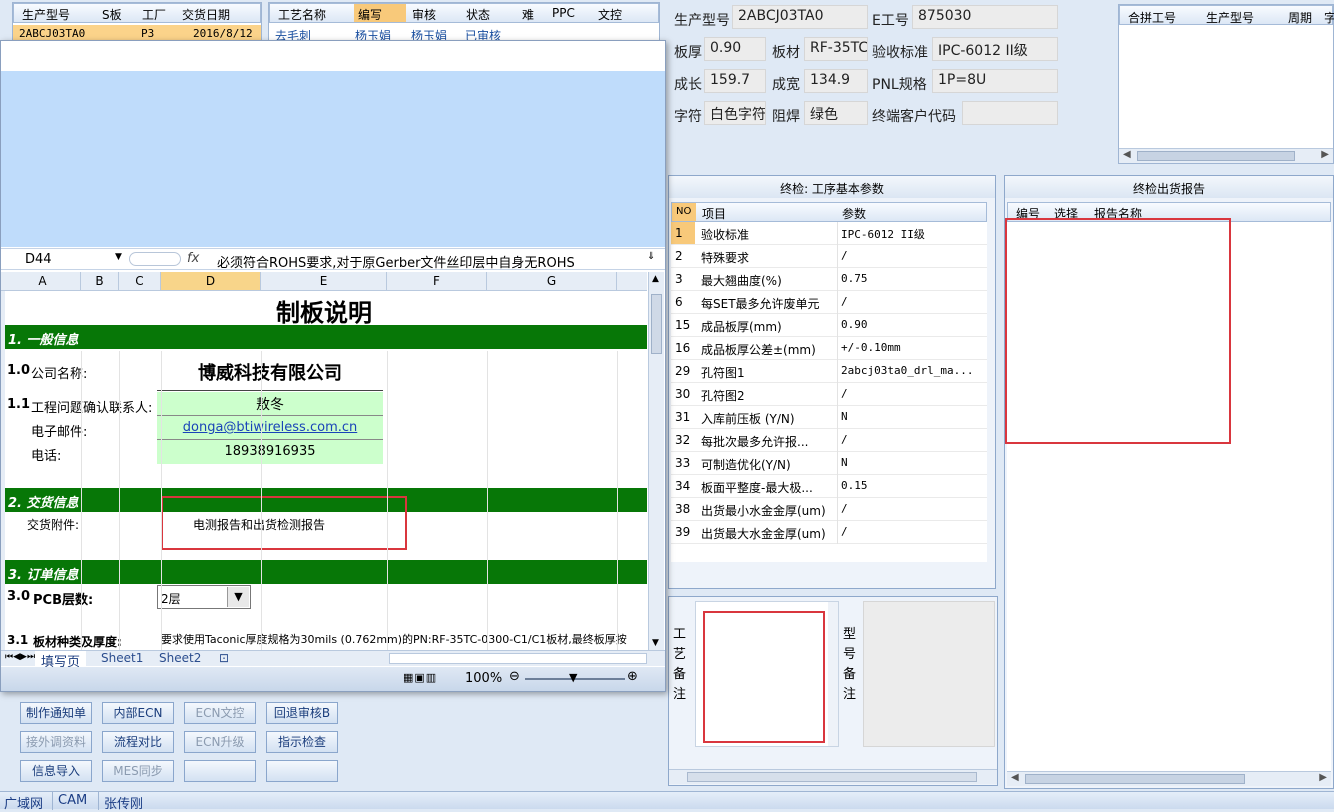 Image resolution: width=1334 pixels, height=812 pixels. What do you see at coordinates (829, 532) in the screenshot?
I see `param-row: 39 出货最大水金金厚(um) /` at bounding box center [829, 532].